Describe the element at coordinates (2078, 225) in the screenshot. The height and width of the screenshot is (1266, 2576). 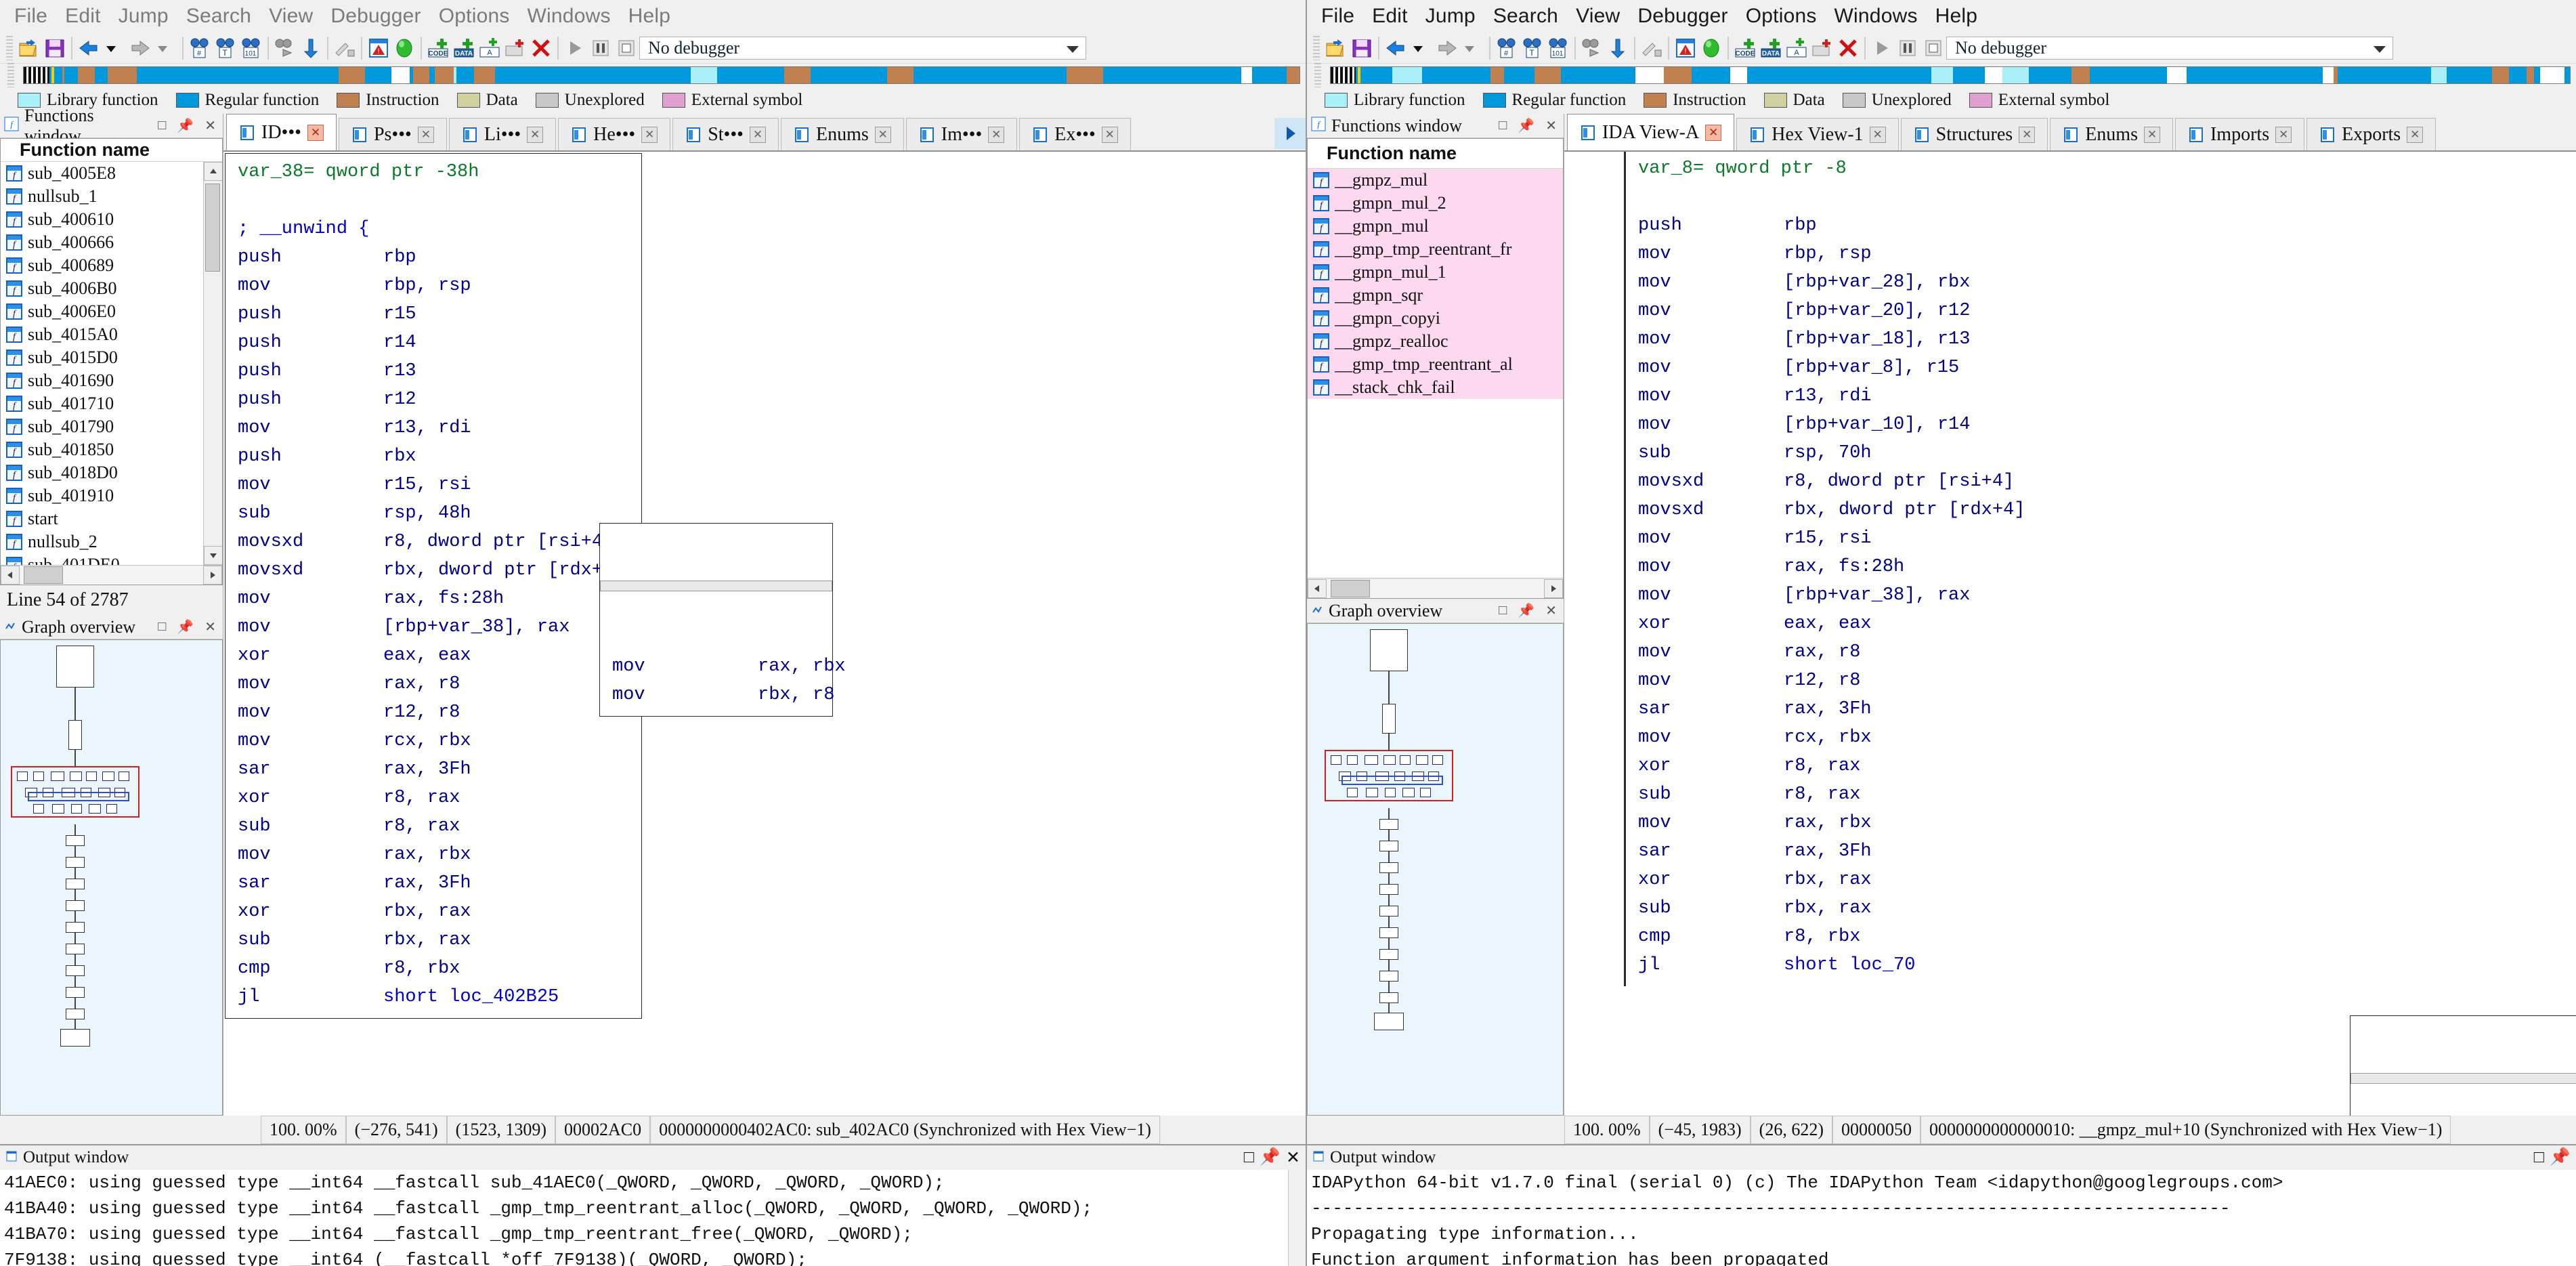
I see `disassembly-line: push rbp` at that location.